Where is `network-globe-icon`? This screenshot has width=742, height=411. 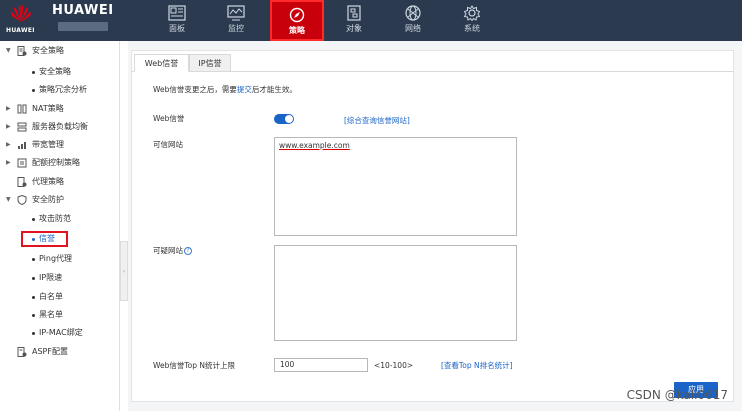
network-globe-icon is located at coordinates (413, 13).